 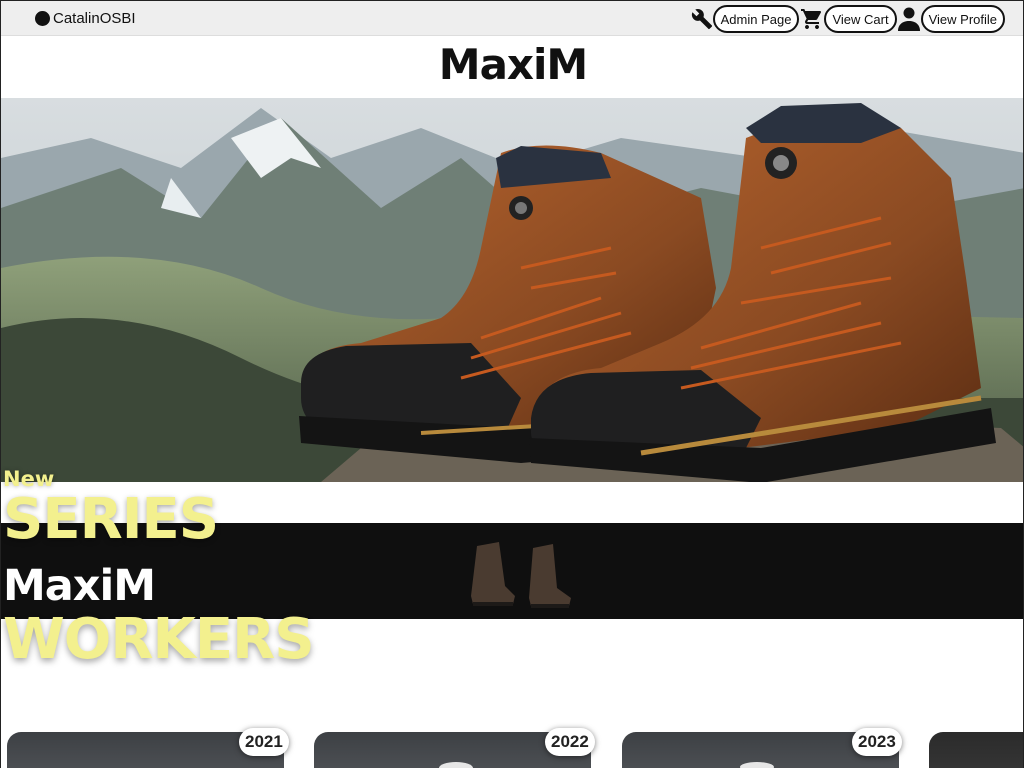 What do you see at coordinates (860, 19) in the screenshot?
I see `view-cart-button: View Cart` at bounding box center [860, 19].